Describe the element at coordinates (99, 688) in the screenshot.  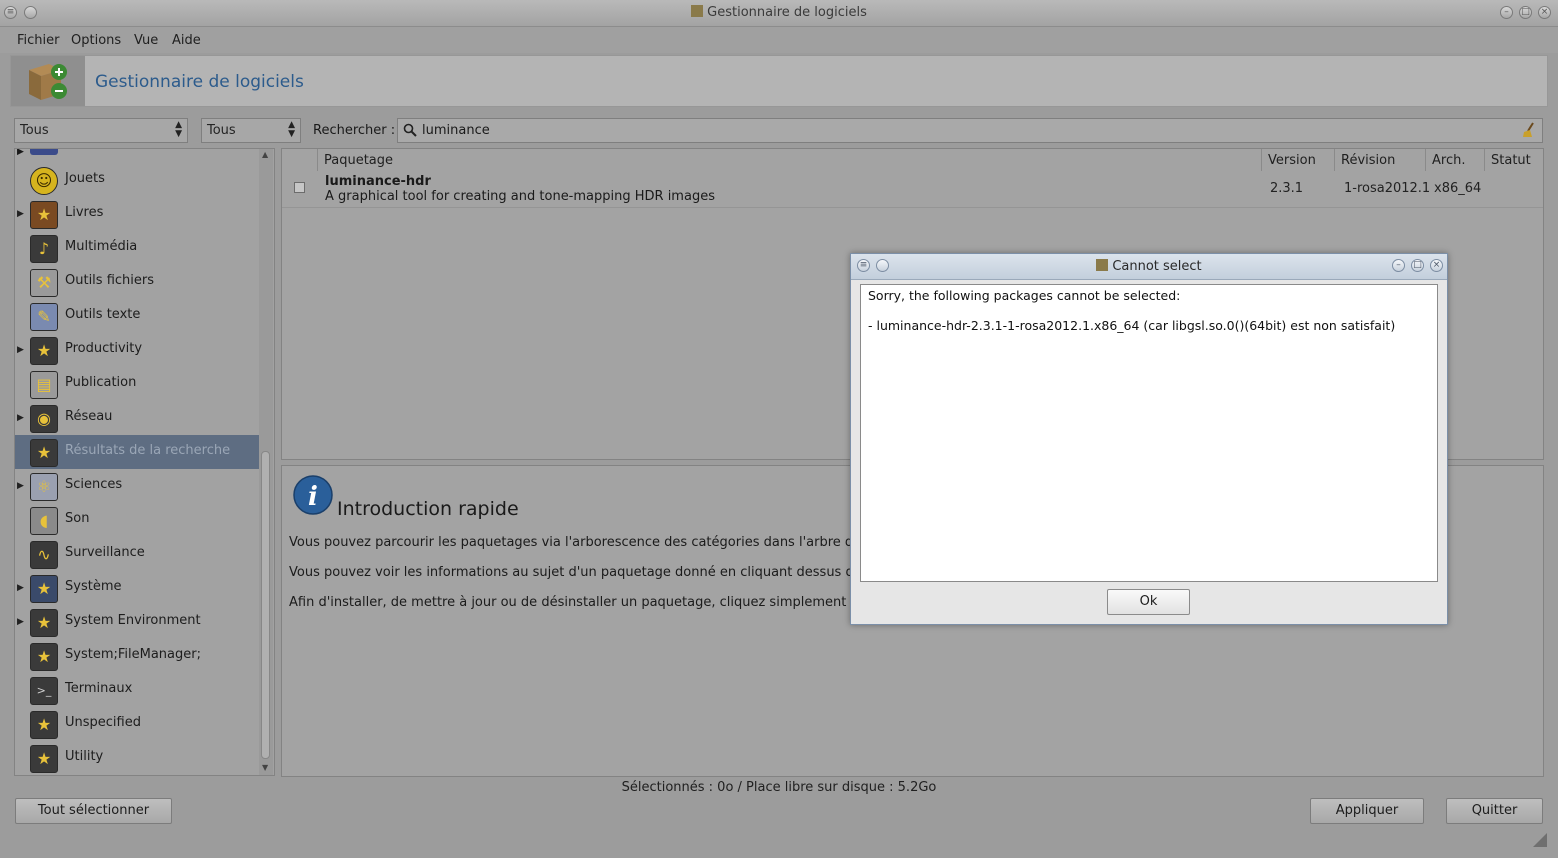
I see `category-label: Terminaux` at that location.